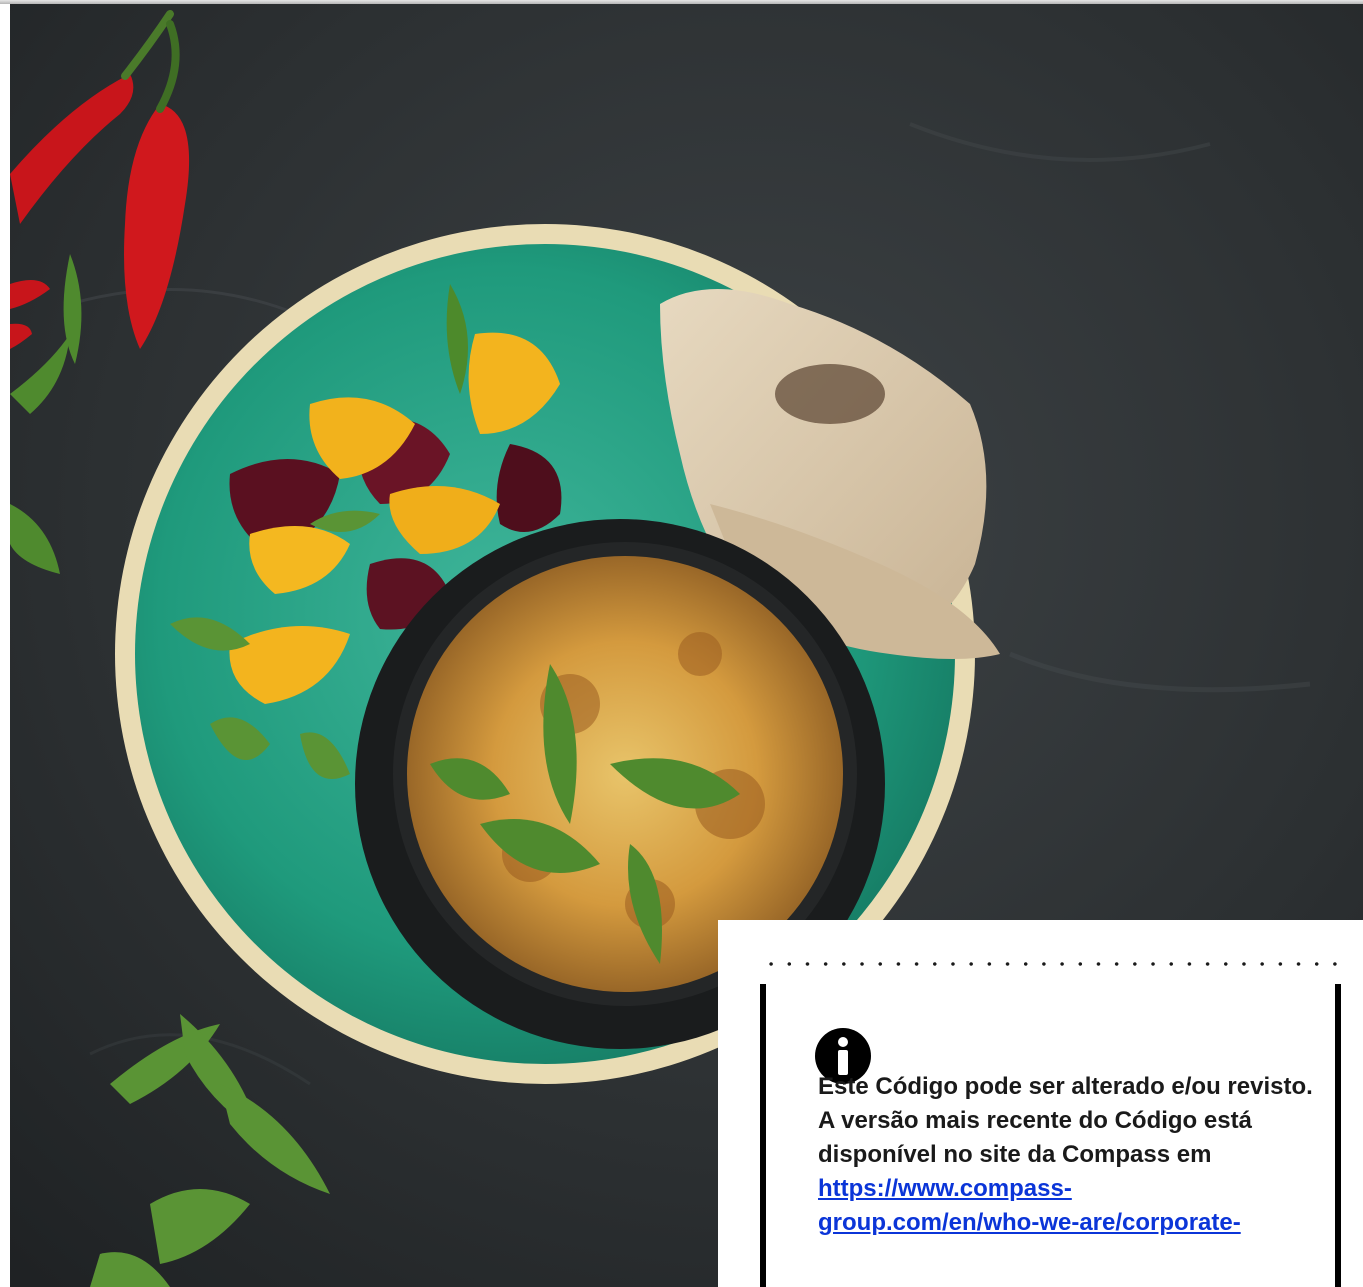 Image resolution: width=1363 pixels, height=1287 pixels. I want to click on link-line-1: https://www.compass-, so click(945, 1188).